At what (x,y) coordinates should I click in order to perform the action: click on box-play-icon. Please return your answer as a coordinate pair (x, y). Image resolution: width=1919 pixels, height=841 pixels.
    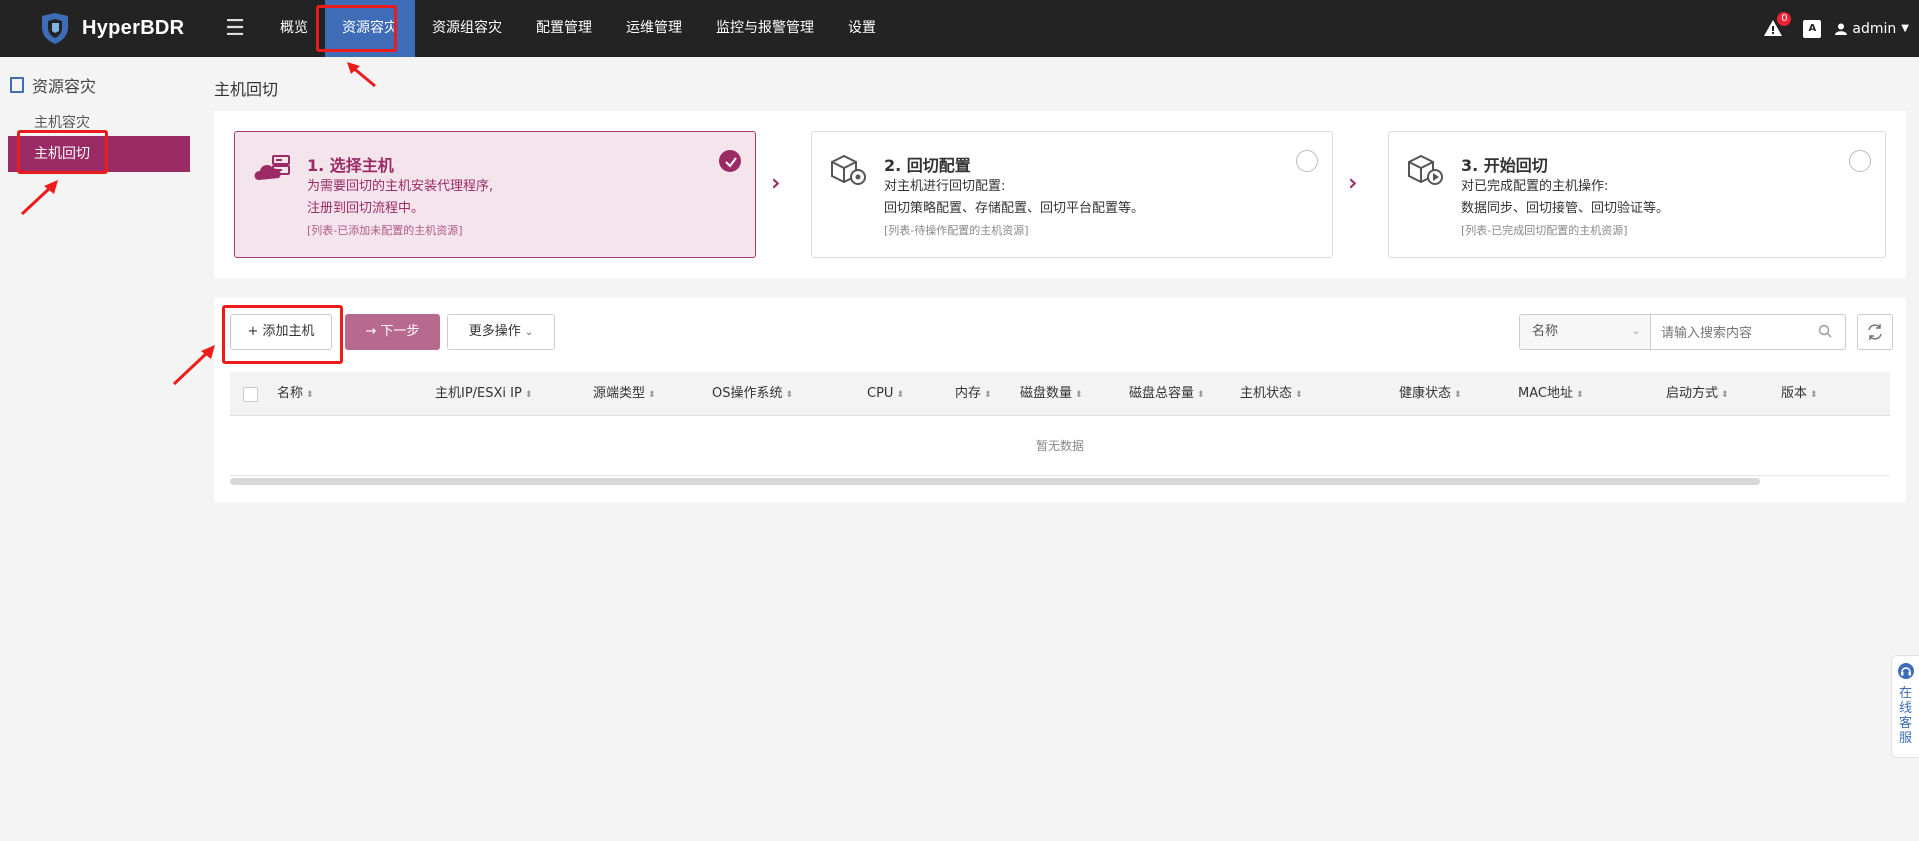
    Looking at the image, I should click on (1426, 170).